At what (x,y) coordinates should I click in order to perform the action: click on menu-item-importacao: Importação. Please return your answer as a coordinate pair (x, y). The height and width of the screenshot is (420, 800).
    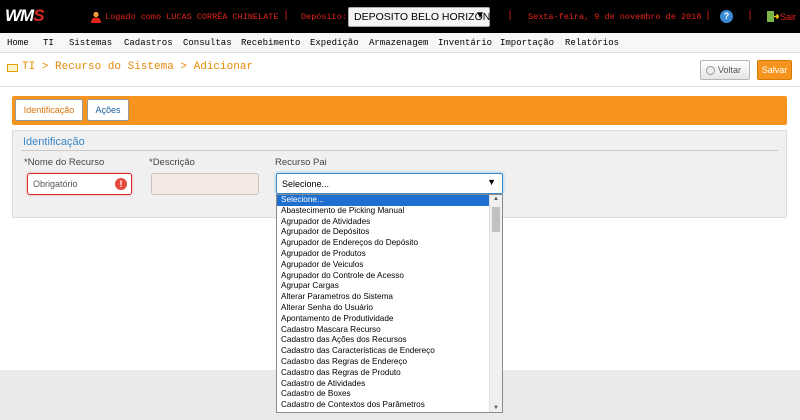
    Looking at the image, I should click on (527, 43).